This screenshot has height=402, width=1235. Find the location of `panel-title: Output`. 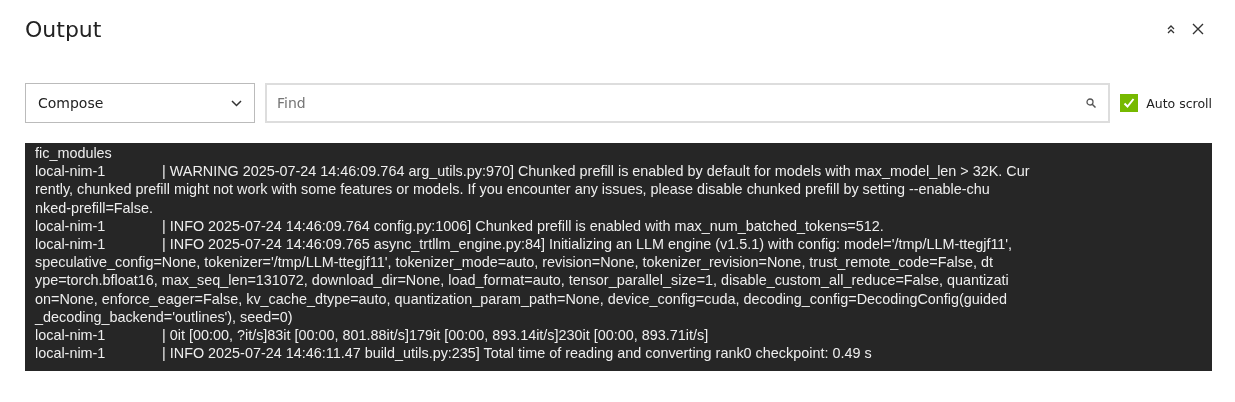

panel-title: Output is located at coordinates (63, 29).